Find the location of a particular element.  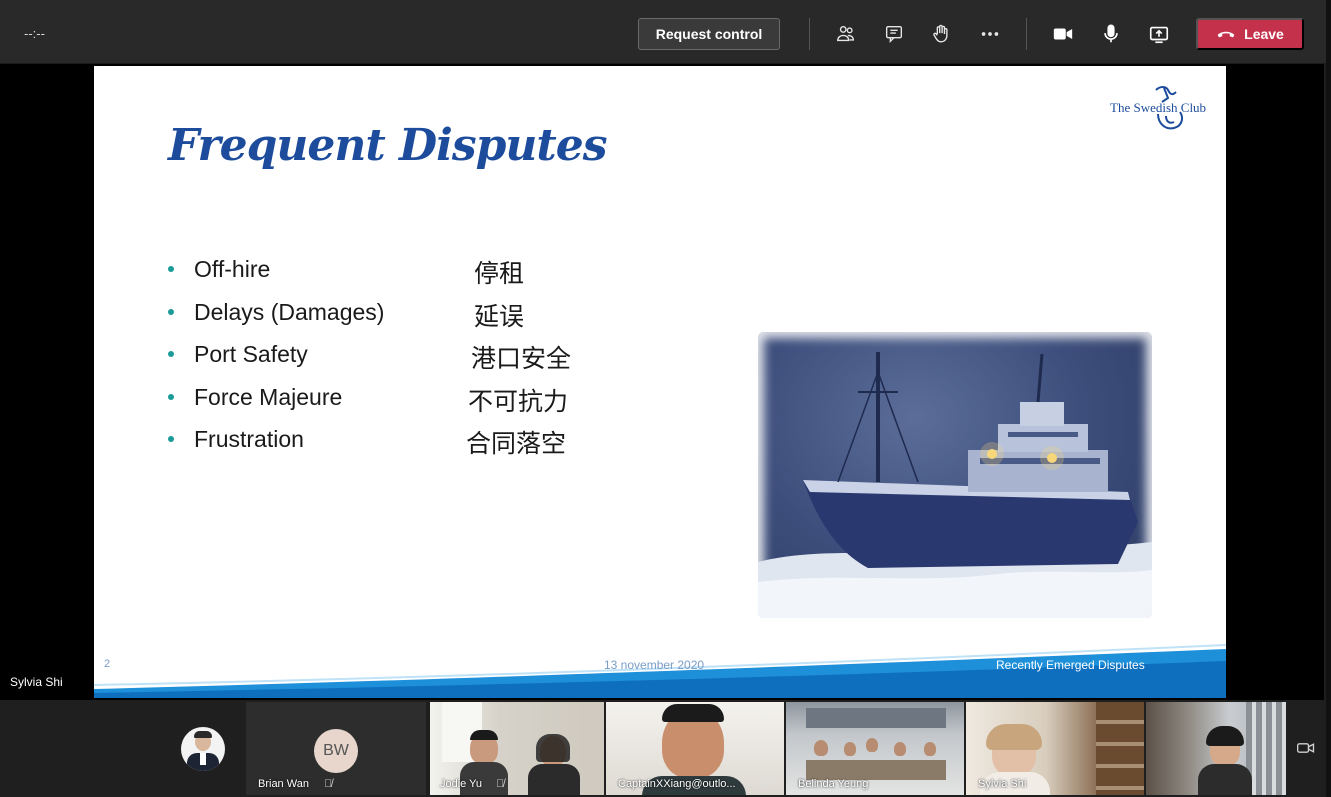

logo-text: The Swedish Club is located at coordinates (1158, 107).